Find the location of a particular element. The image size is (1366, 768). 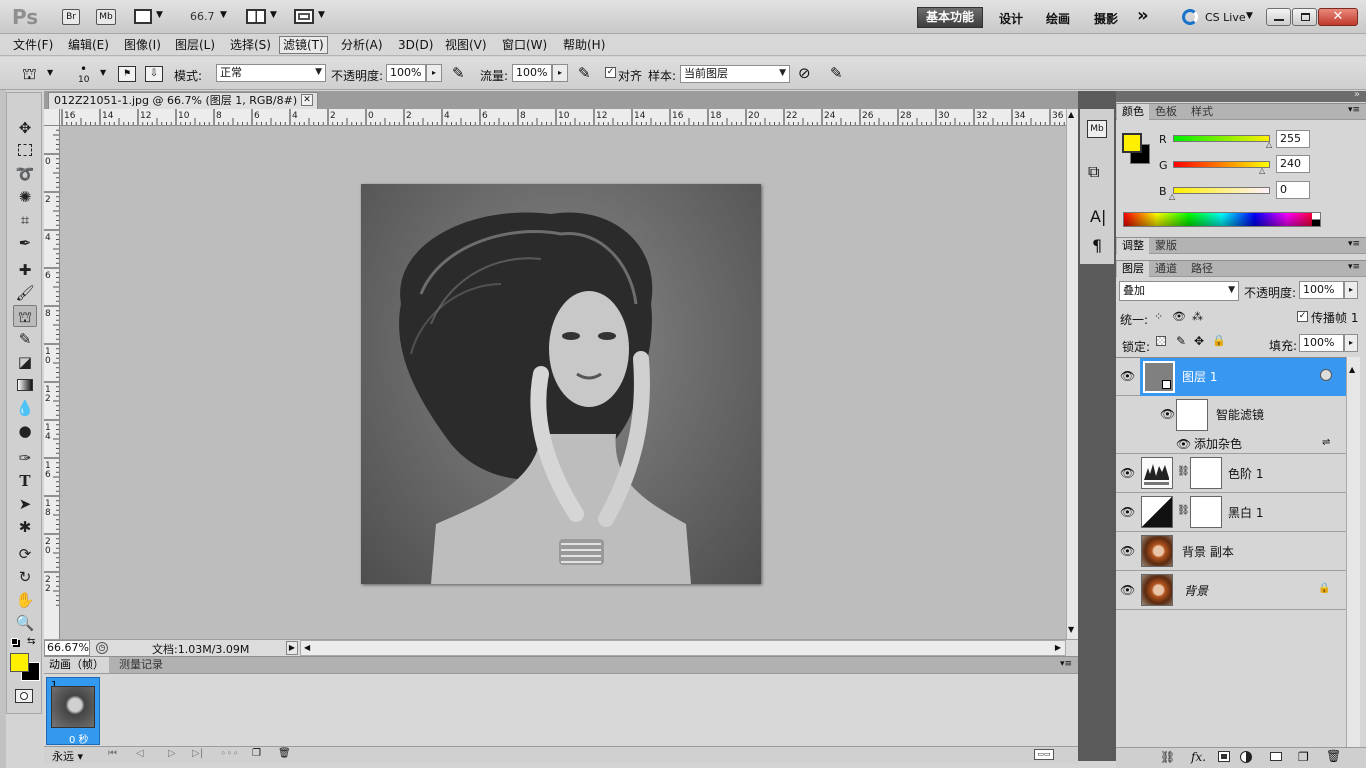

fill-input: 100% is located at coordinates (1321, 343).